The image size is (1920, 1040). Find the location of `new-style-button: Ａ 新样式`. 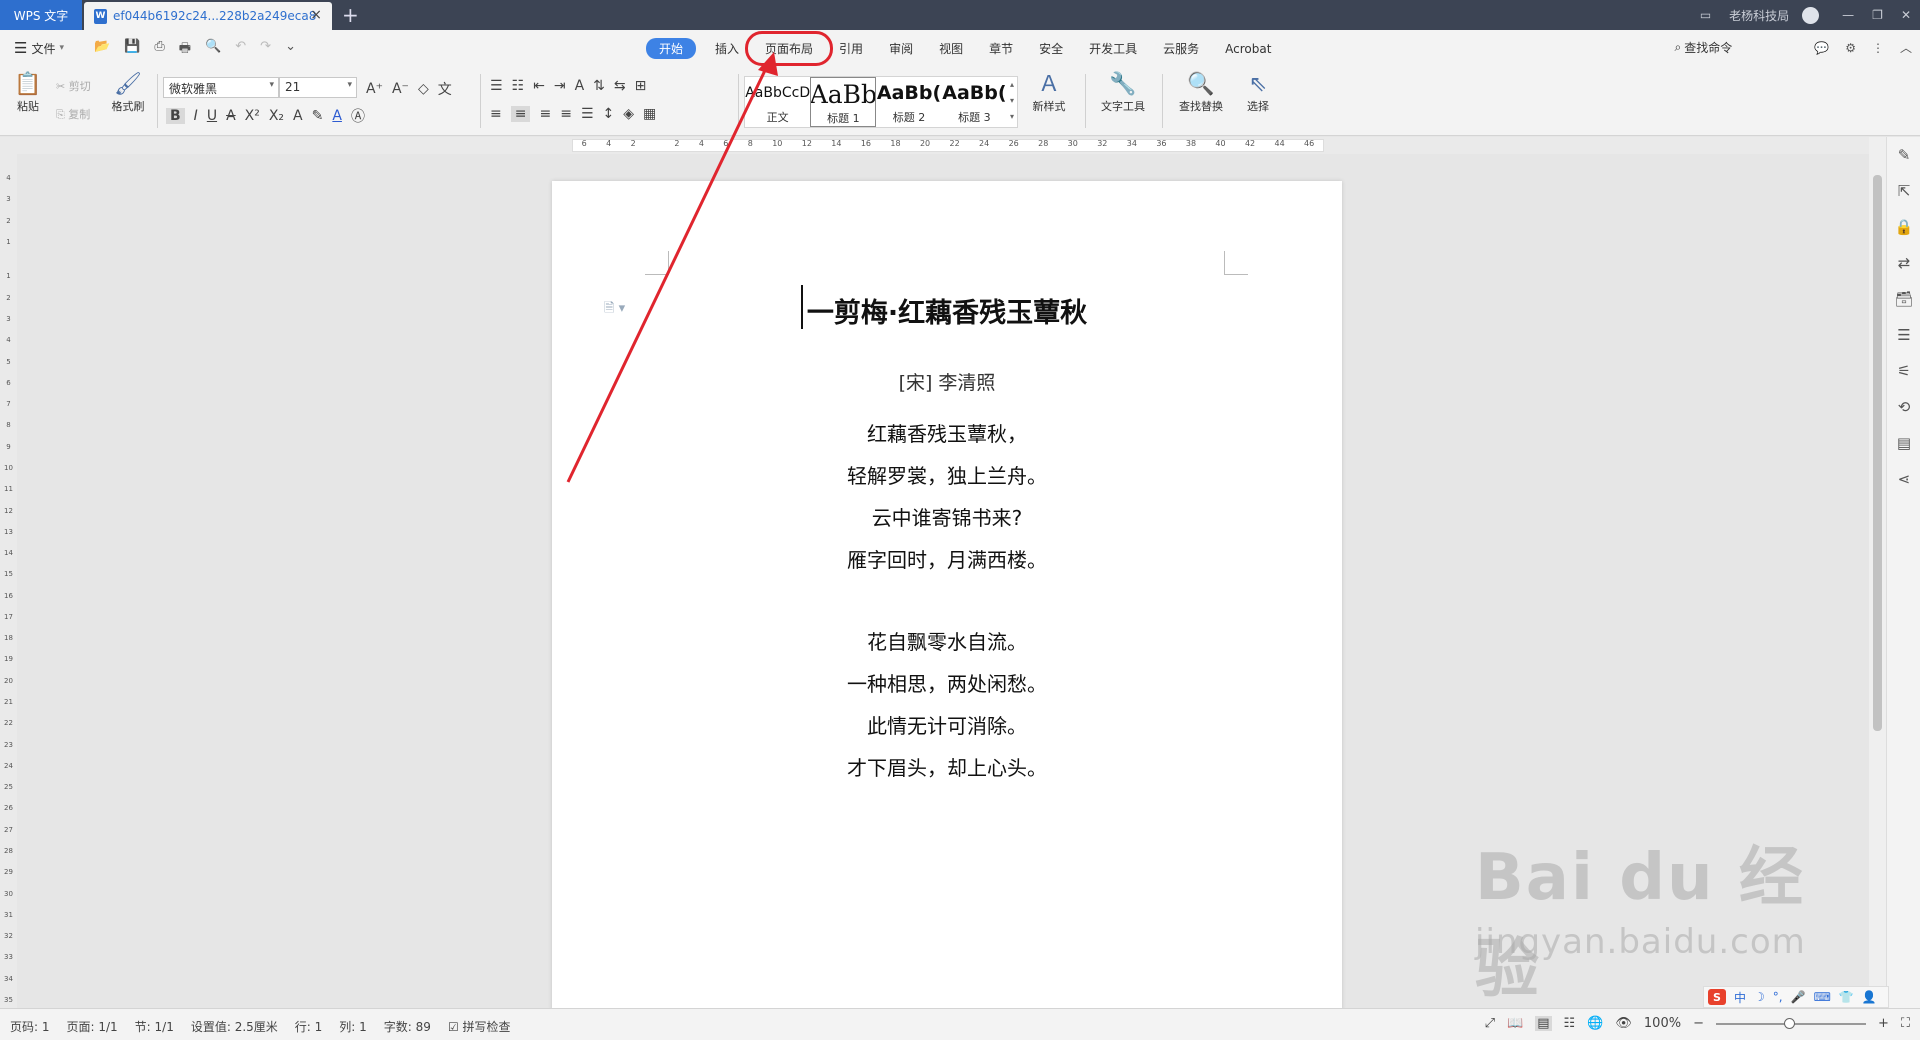

new-style-button: Ａ 新样式 is located at coordinates (1049, 93).